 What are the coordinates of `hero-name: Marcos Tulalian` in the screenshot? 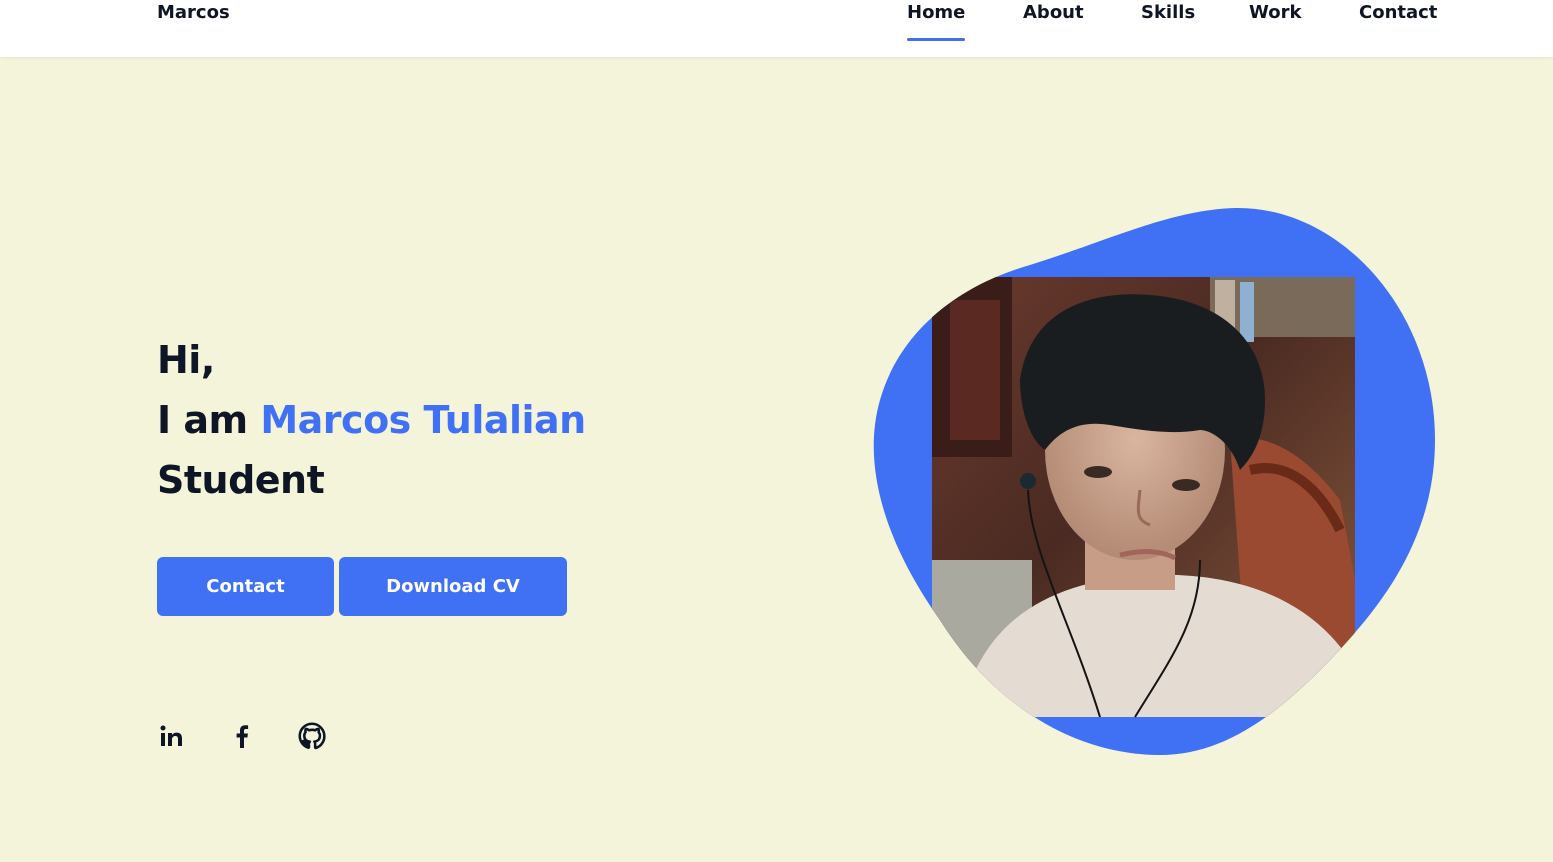 It's located at (423, 420).